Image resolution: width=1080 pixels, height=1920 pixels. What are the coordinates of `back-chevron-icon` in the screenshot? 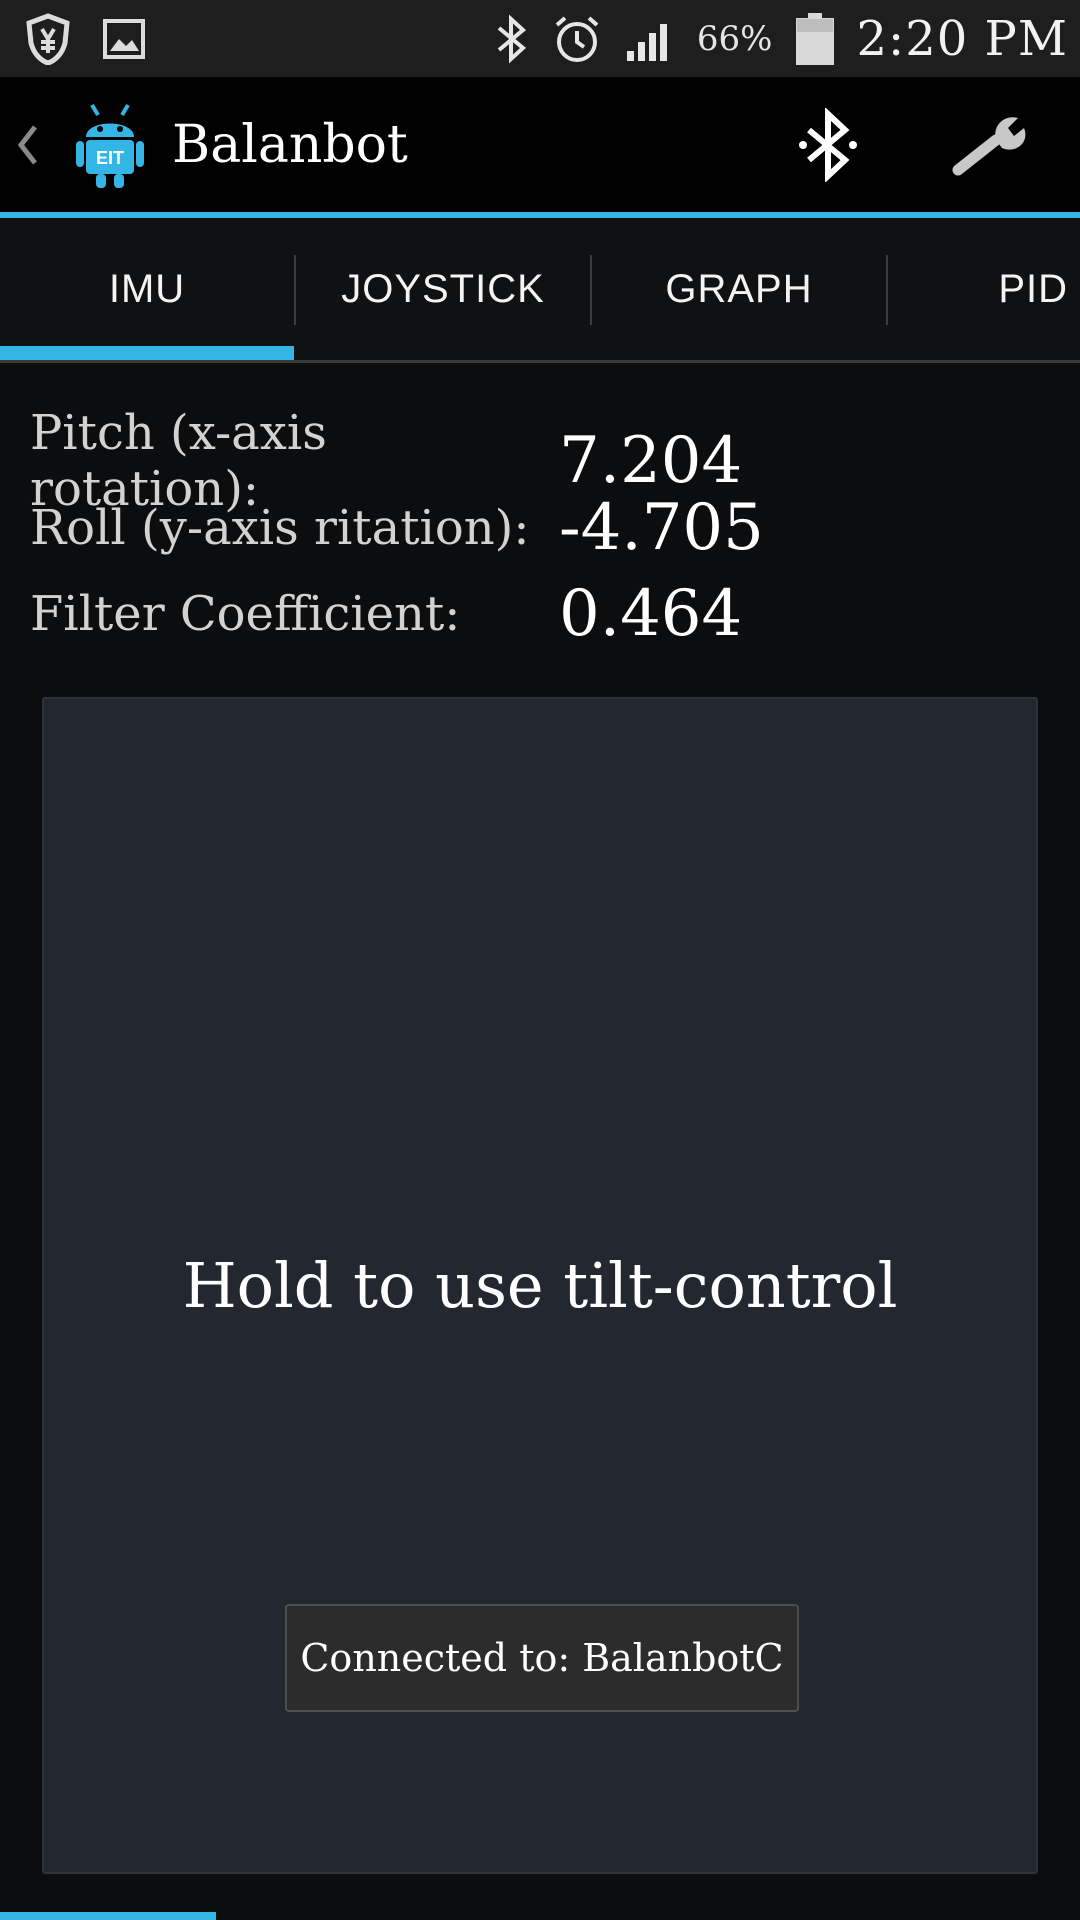 It's located at (27, 145).